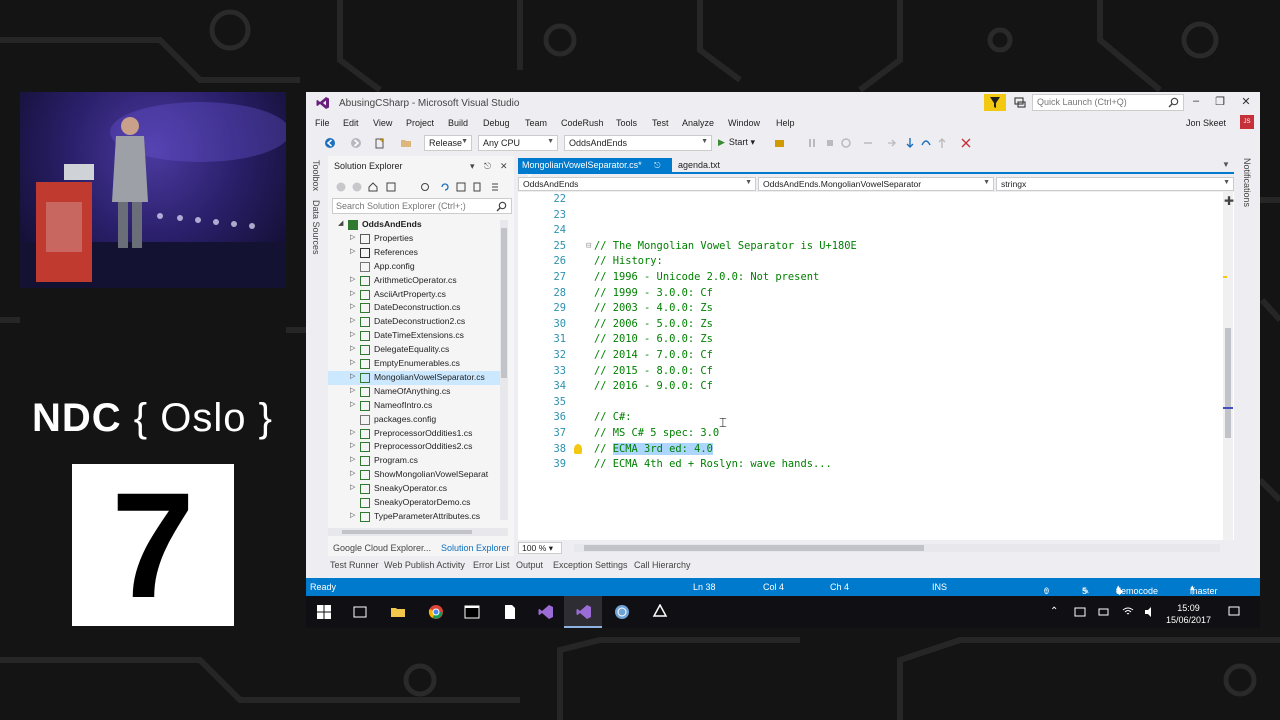 The height and width of the screenshot is (720, 1280). Describe the element at coordinates (418, 253) in the screenshot. I see `tree-item: ▷ References` at that location.